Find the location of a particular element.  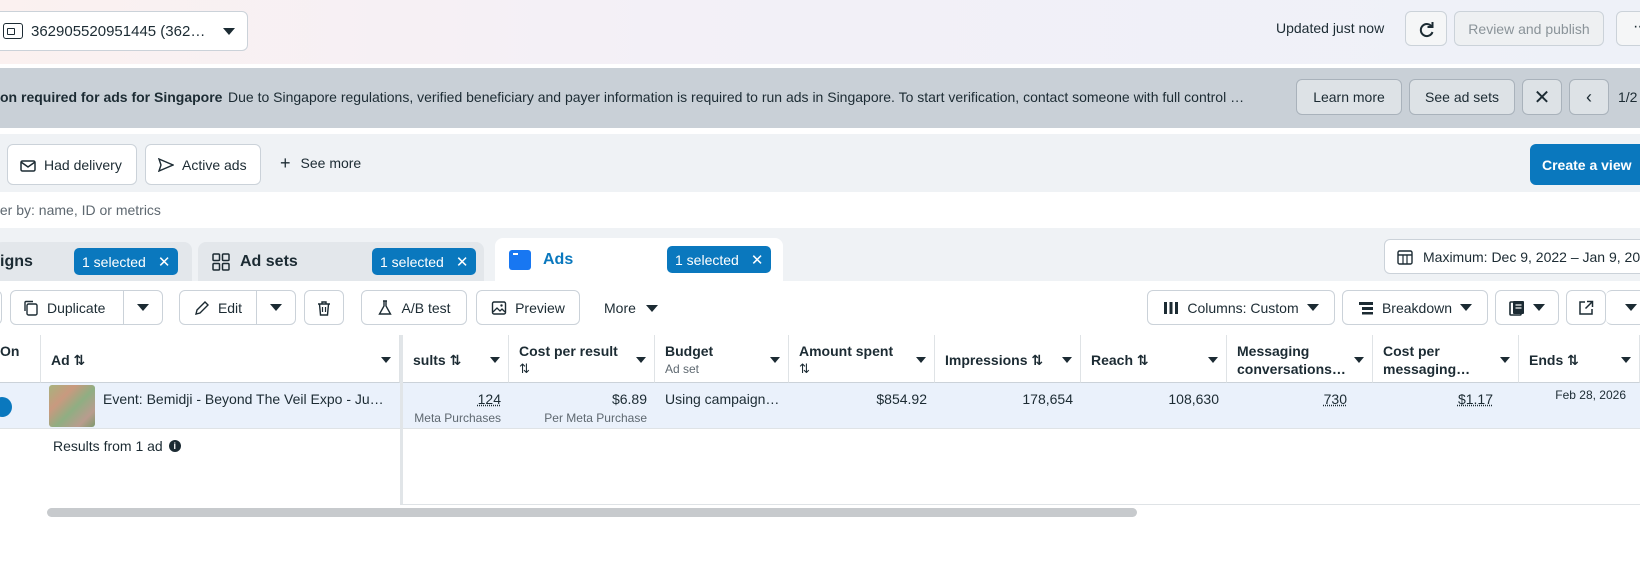

calendar-icon is located at coordinates (1405, 257).